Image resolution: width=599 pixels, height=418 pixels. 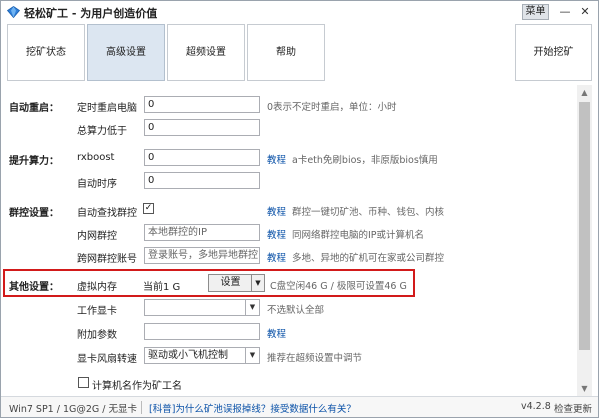 What do you see at coordinates (585, 11) in the screenshot?
I see `close-button: ✕` at bounding box center [585, 11].